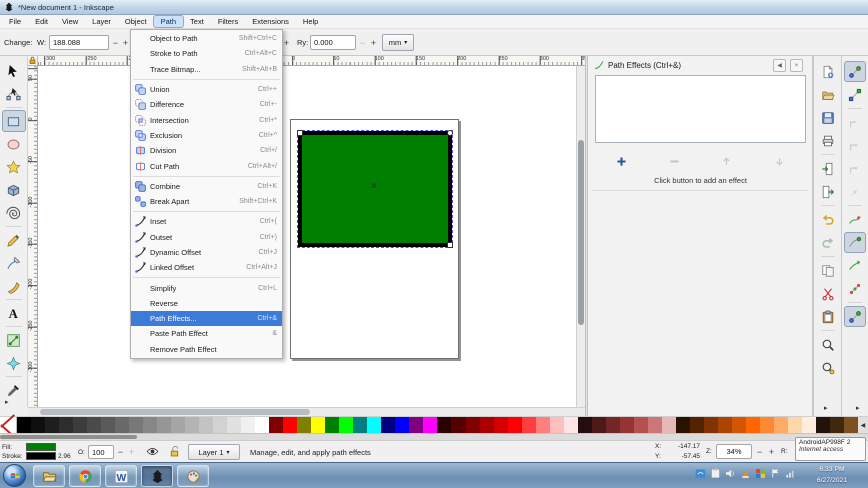 The image size is (868, 488). What do you see at coordinates (779, 161) in the screenshot?
I see `move-effect-down-button` at bounding box center [779, 161].